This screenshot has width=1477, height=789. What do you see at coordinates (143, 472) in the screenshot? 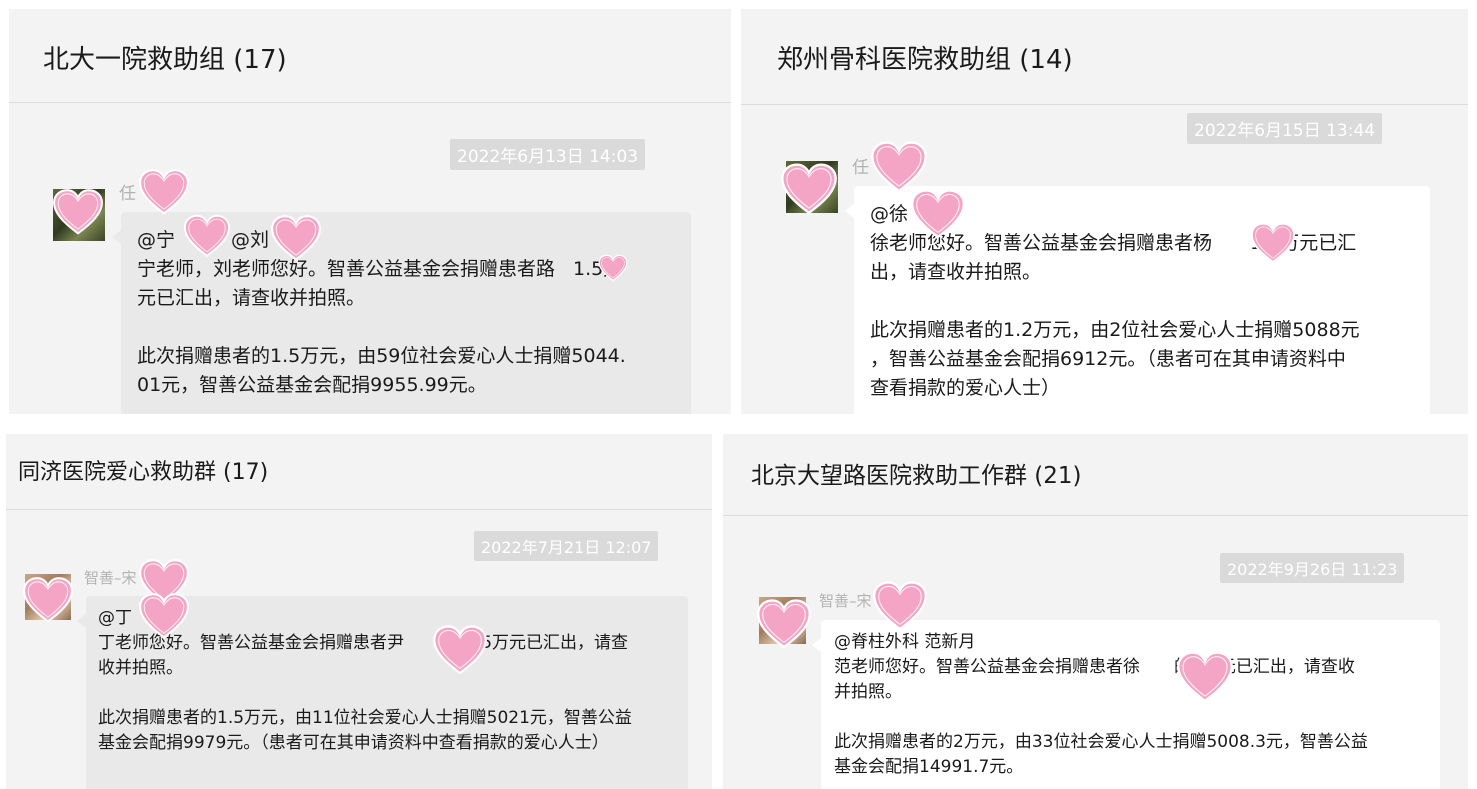
I see `chat-title: 同济医院爱心救助群 (17)` at bounding box center [143, 472].